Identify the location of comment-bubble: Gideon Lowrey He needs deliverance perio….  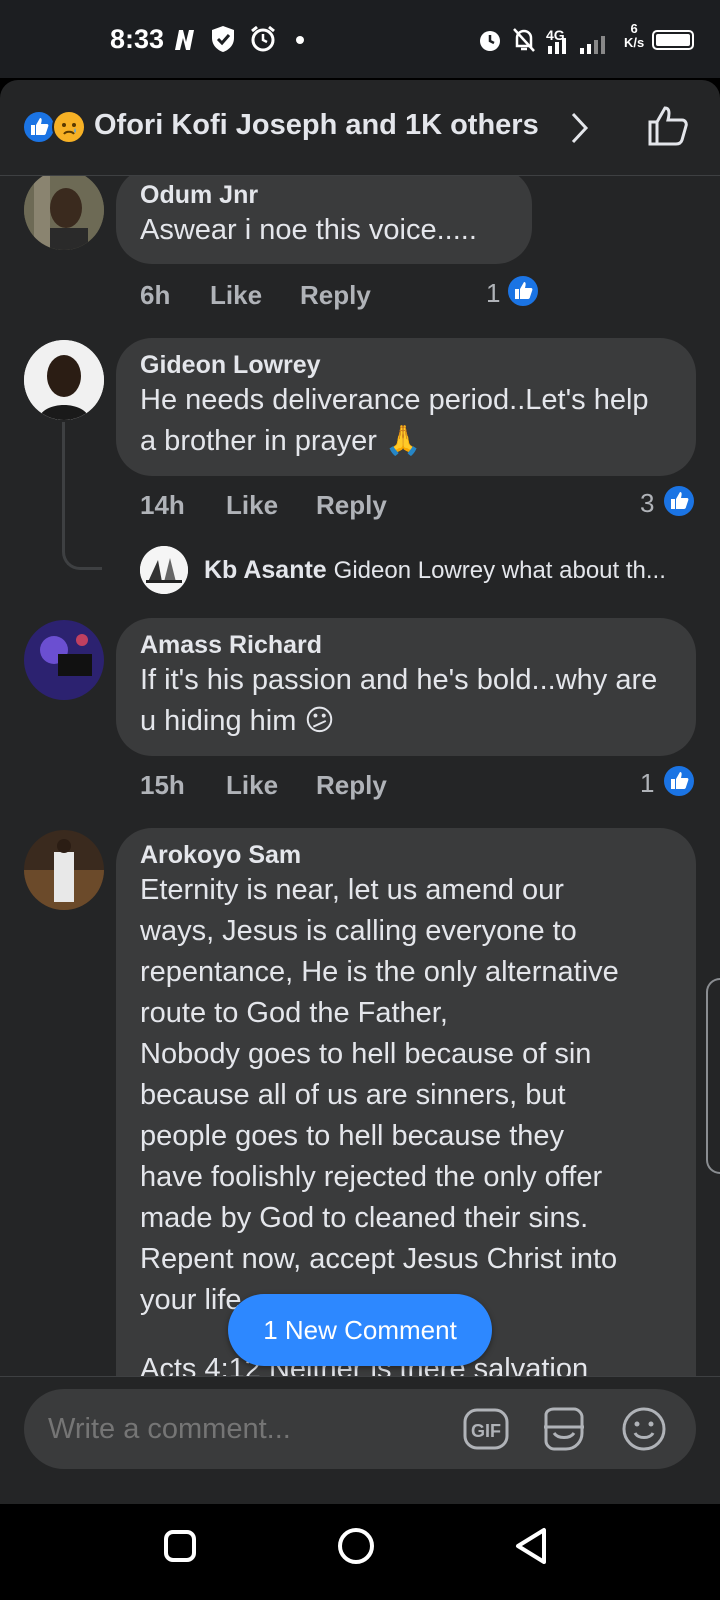
(406, 407).